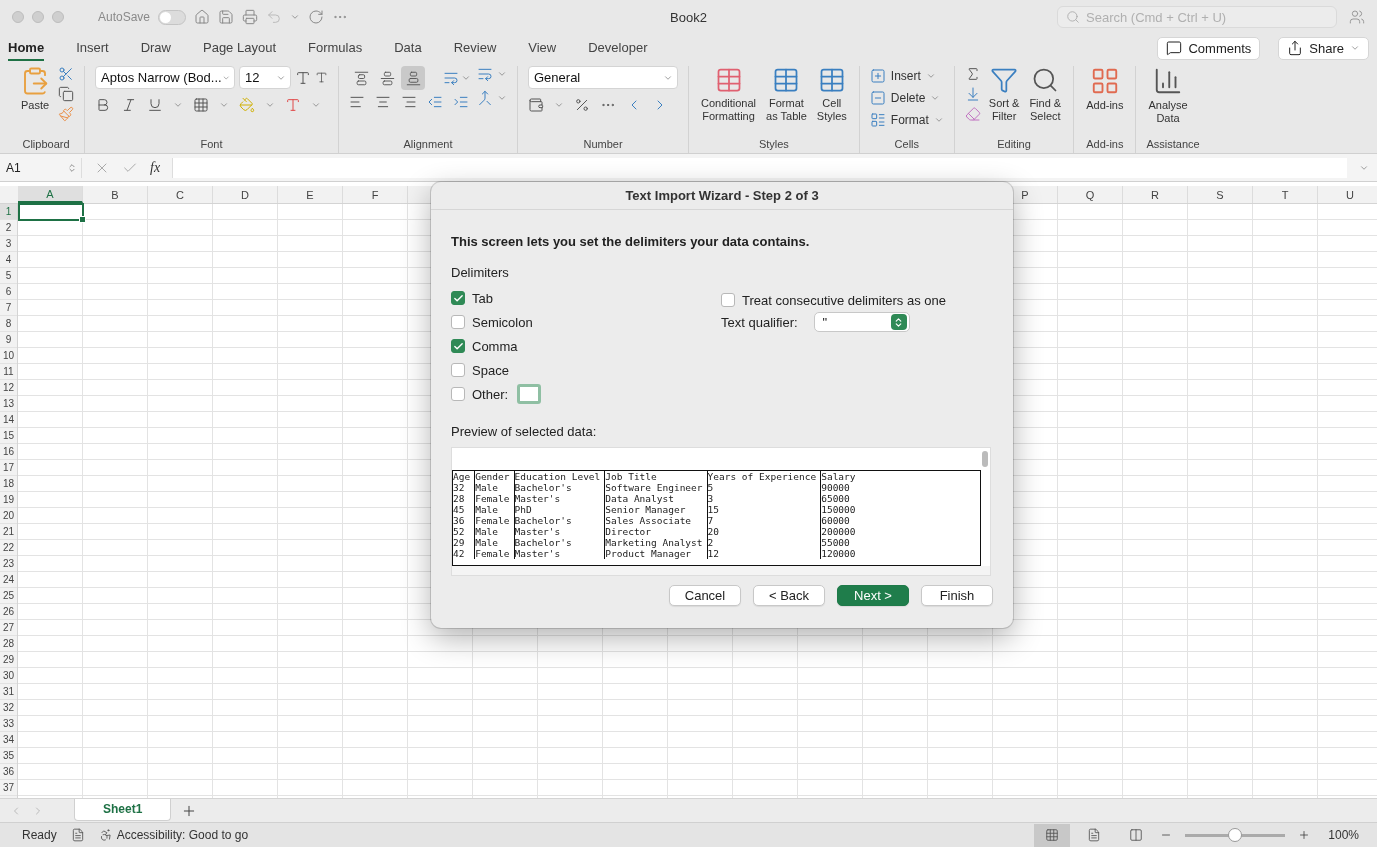 This screenshot has height=847, width=1377. Describe the element at coordinates (8, 420) in the screenshot. I see `row-header: 14` at that location.